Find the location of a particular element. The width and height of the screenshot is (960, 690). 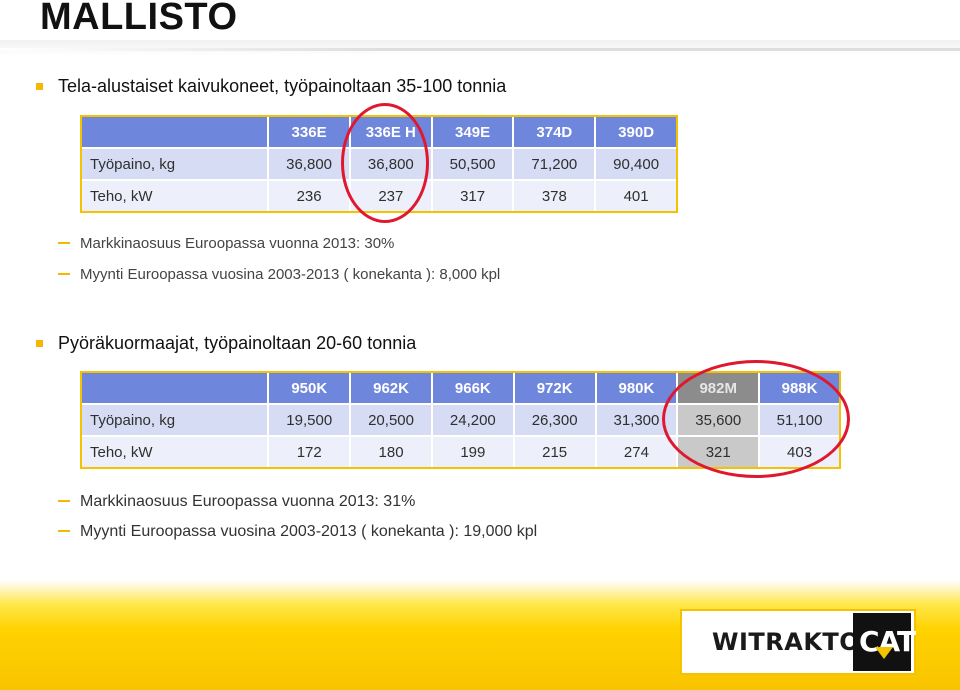

table-header-cell: 962K is located at coordinates (391, 388).